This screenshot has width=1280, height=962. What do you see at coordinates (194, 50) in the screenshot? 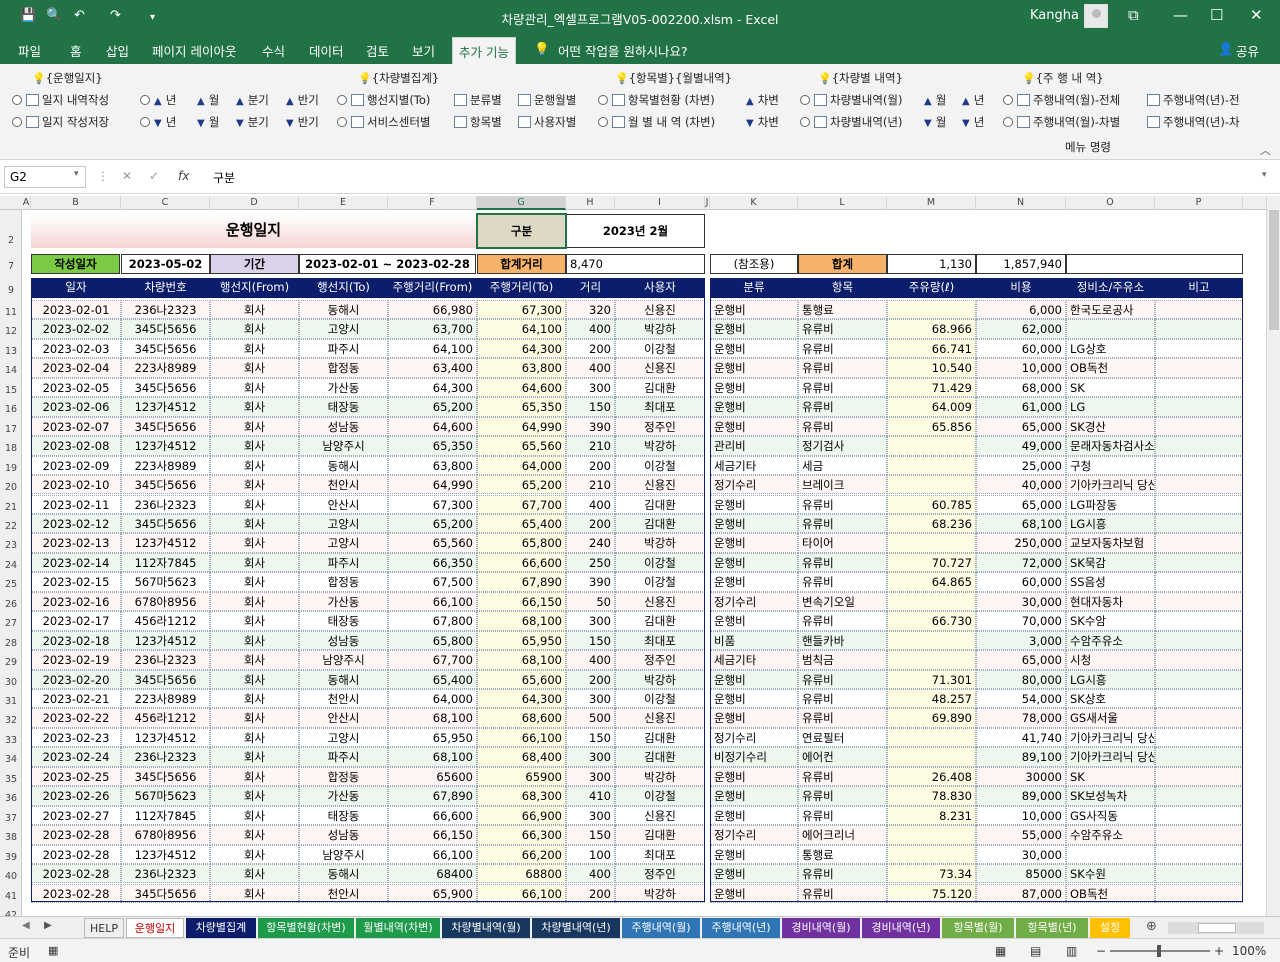
I see `tab-page-layout: 페이지 레이아웃` at bounding box center [194, 50].